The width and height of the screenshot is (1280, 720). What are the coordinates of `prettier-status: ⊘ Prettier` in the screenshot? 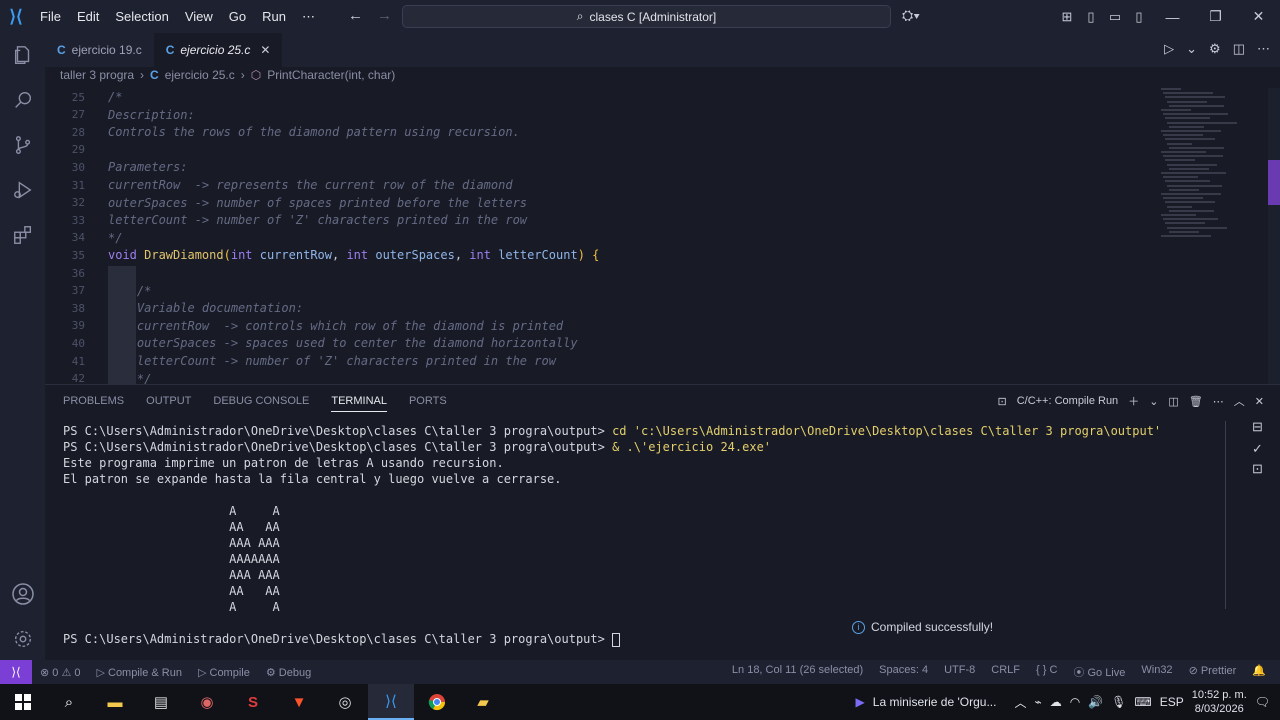 It's located at (1213, 672).